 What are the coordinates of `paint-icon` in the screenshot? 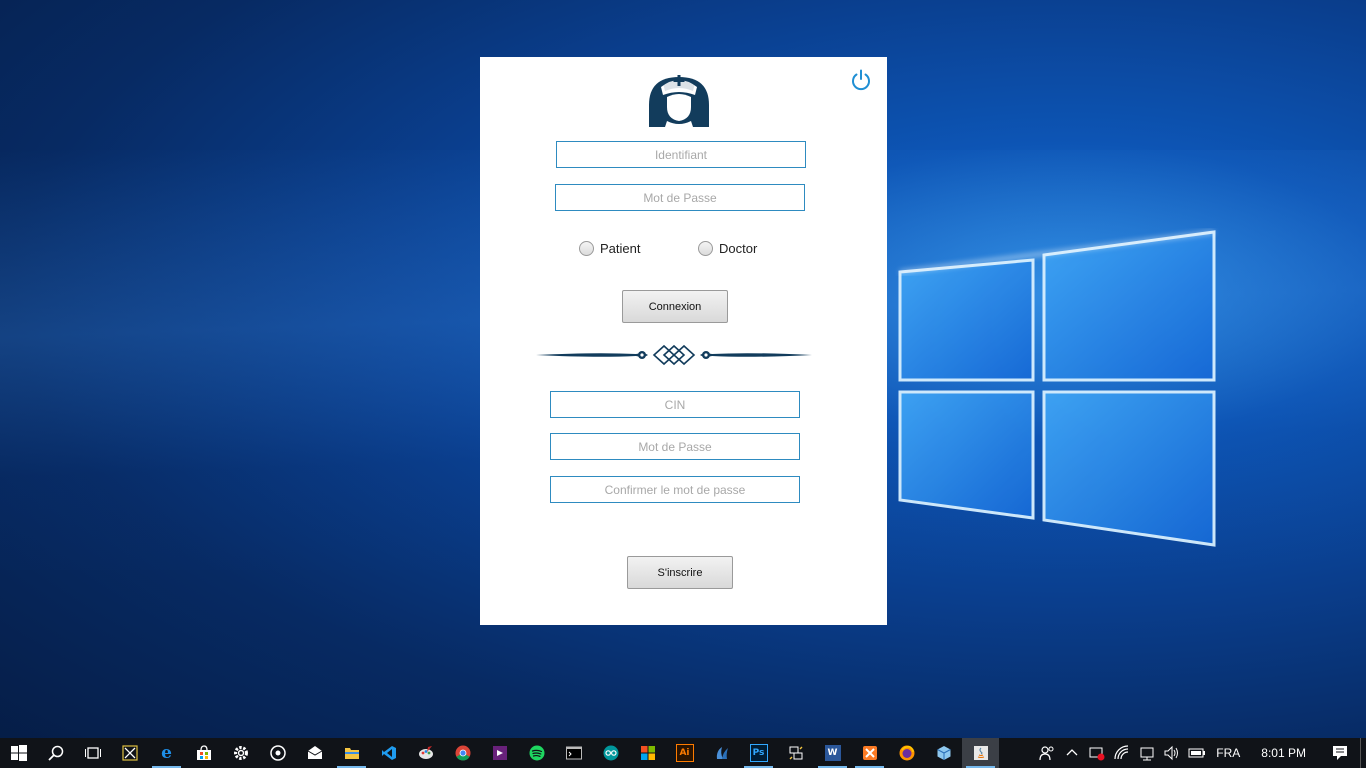 It's located at (425, 753).